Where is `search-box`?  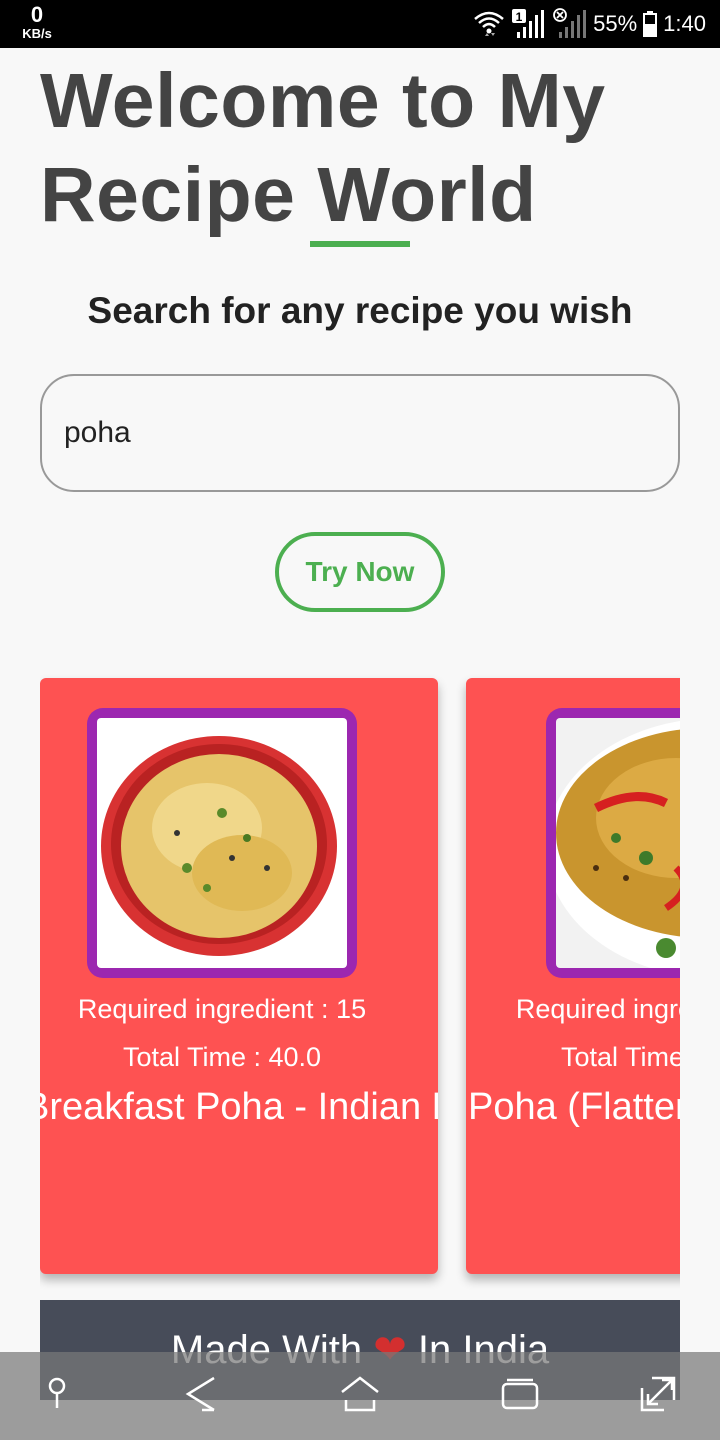 search-box is located at coordinates (360, 433).